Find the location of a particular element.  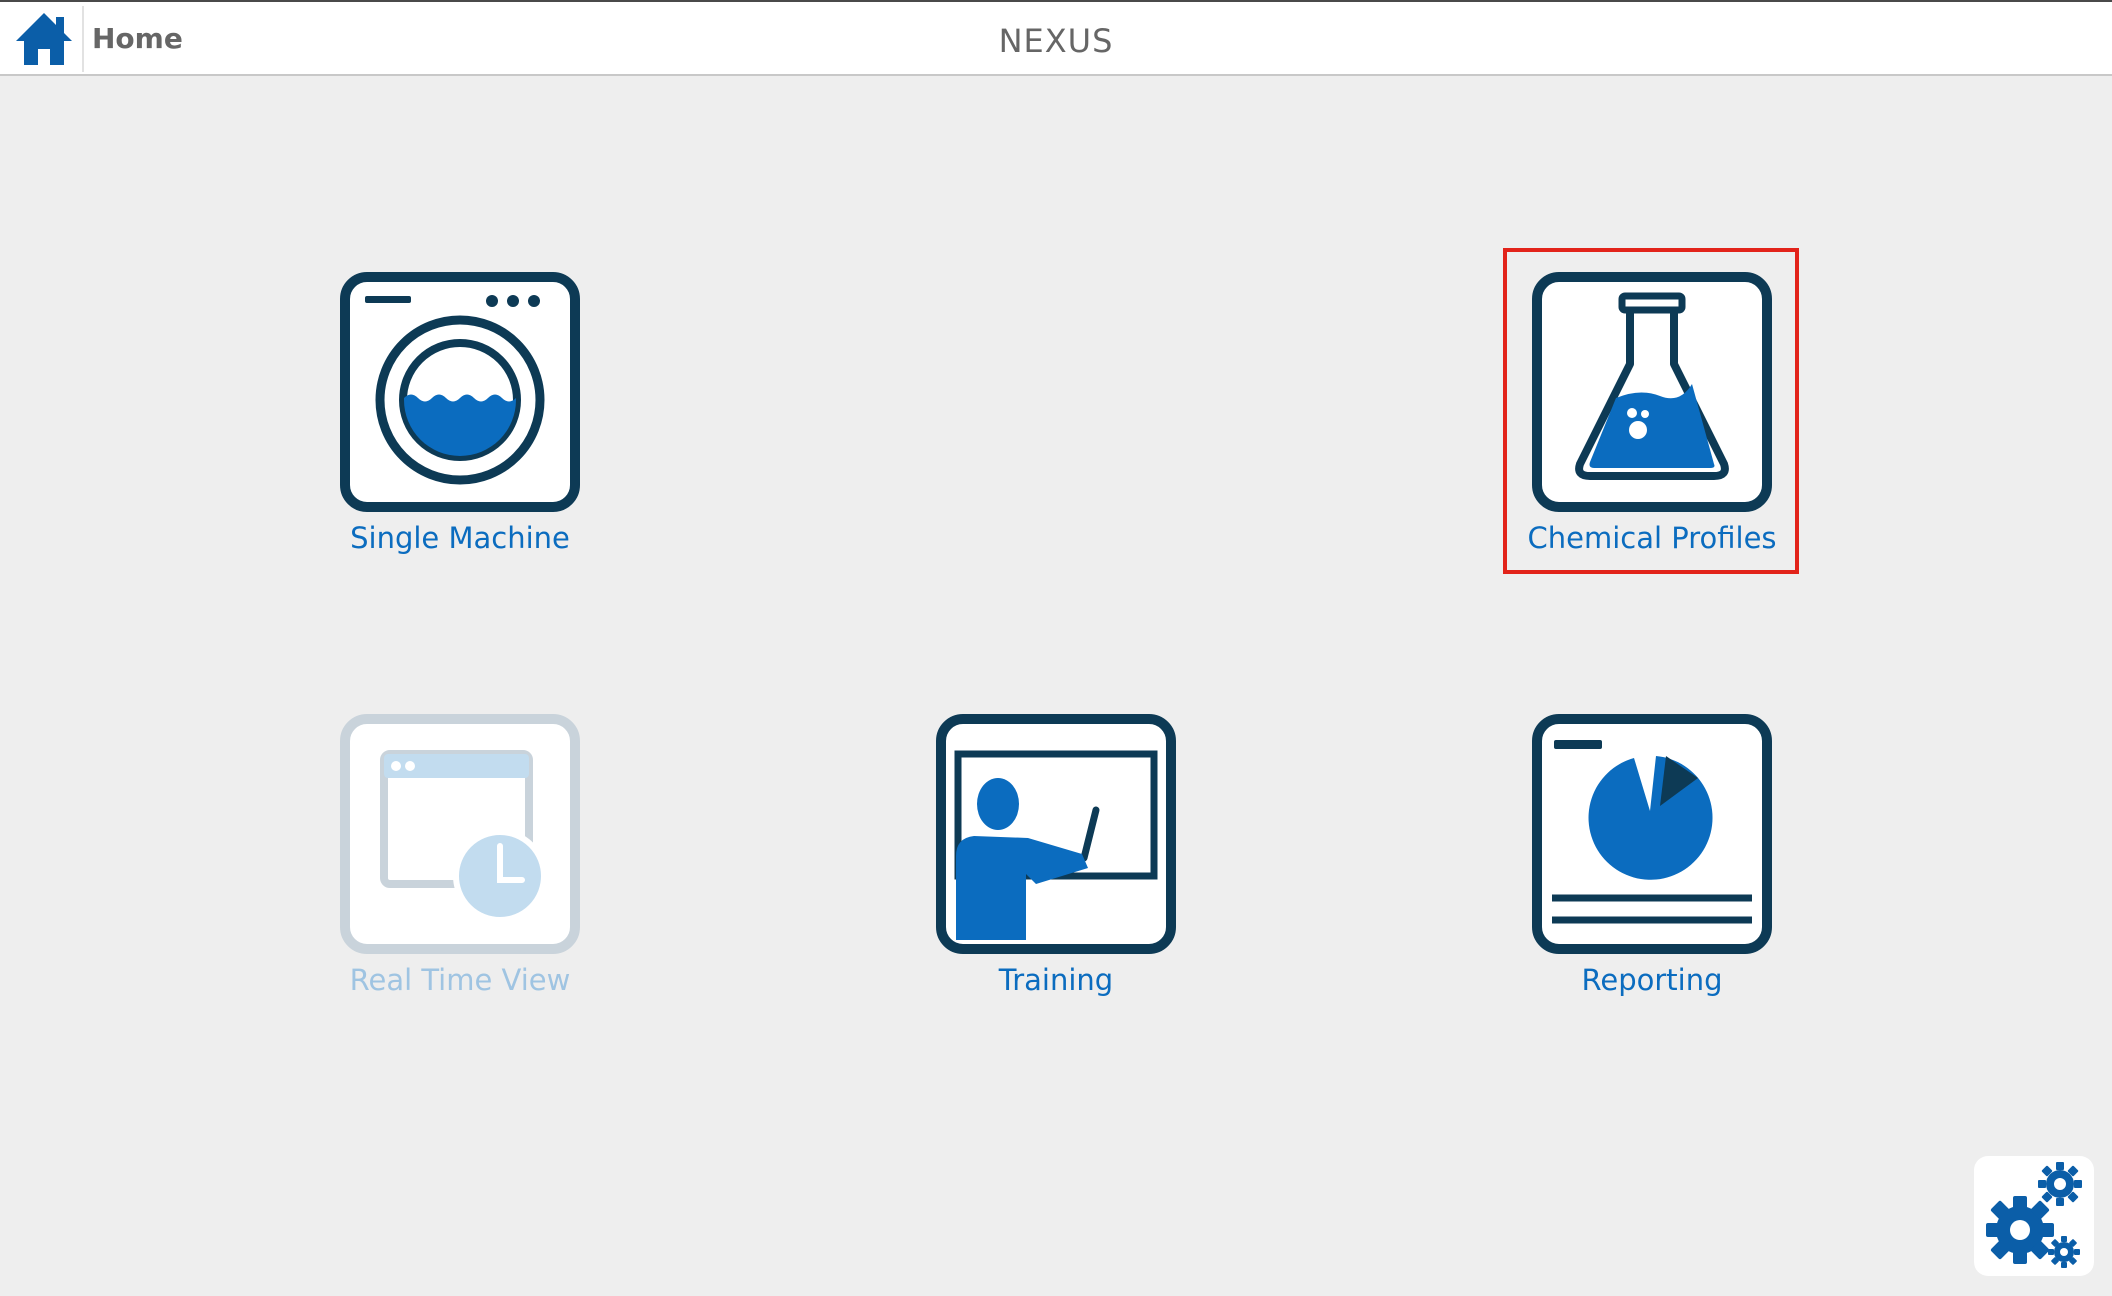

tile-label: Reporting is located at coordinates (1652, 980).